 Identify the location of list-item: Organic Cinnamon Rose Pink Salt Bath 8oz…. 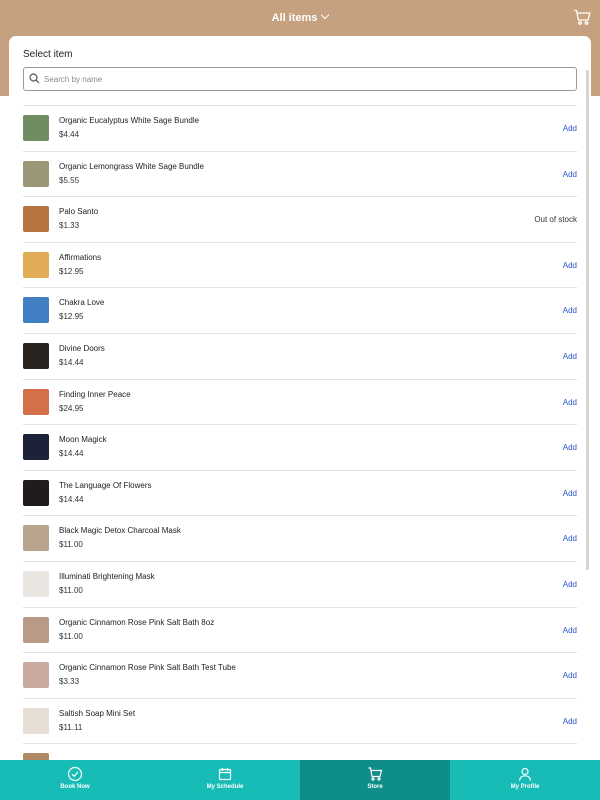
(300, 629).